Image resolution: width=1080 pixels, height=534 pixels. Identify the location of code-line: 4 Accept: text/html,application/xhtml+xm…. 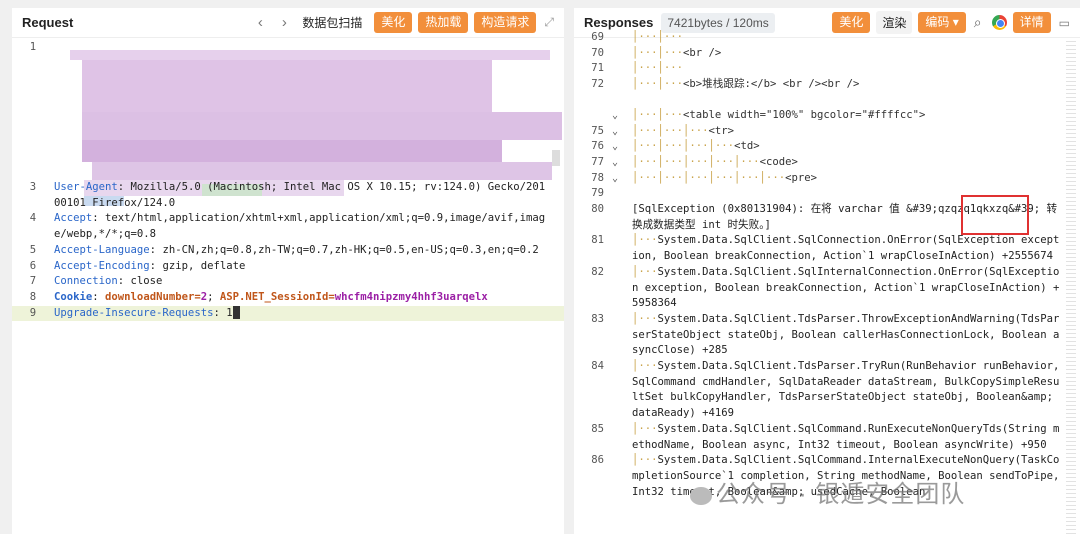
(288, 226).